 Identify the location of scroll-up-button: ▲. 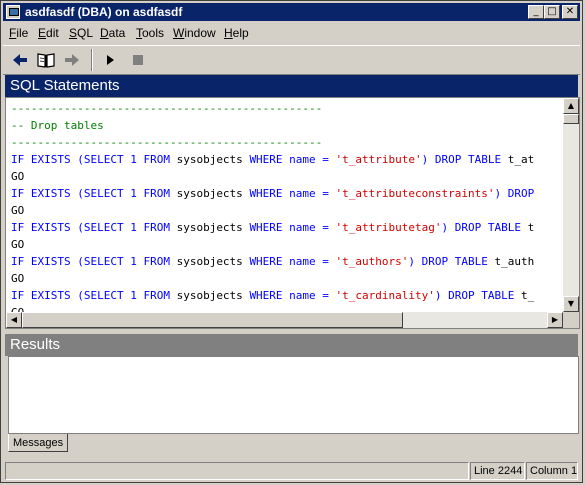
(571, 106).